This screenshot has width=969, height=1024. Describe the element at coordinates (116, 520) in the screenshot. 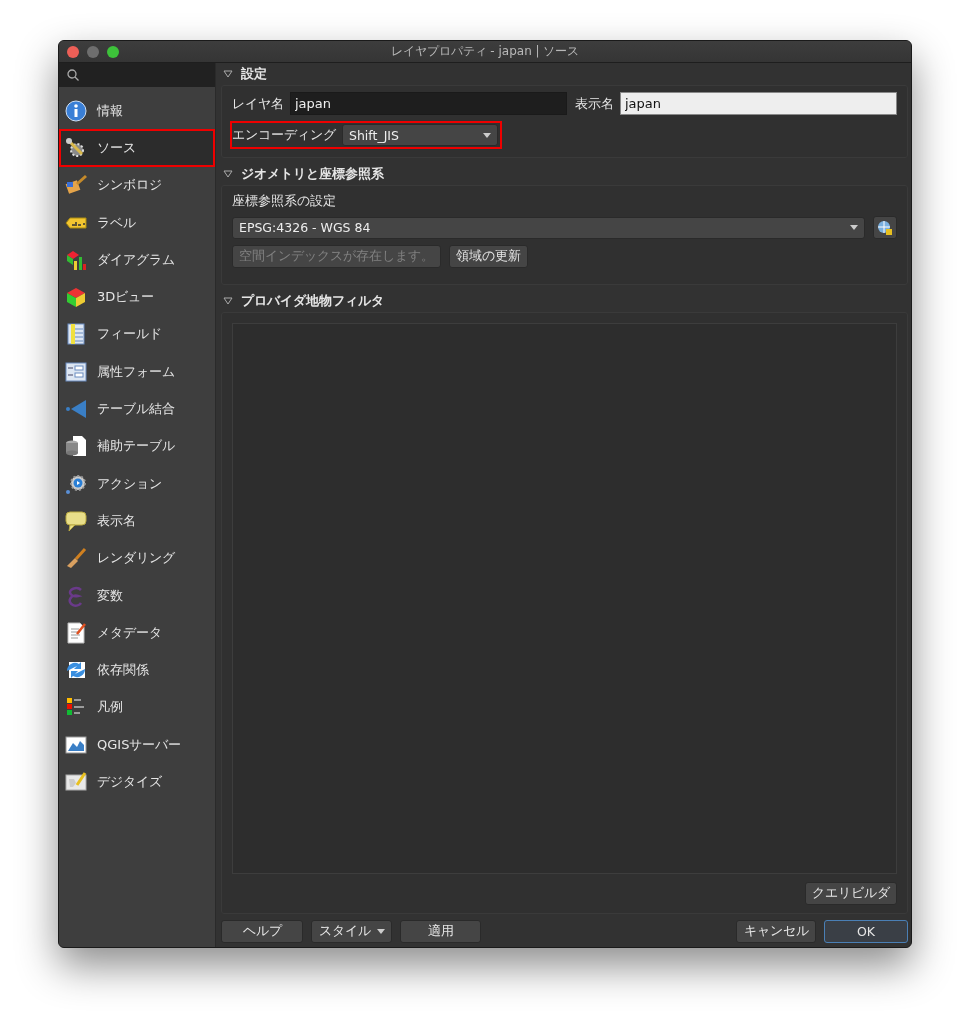

I see `sidebar-item-label: 表示名` at that location.